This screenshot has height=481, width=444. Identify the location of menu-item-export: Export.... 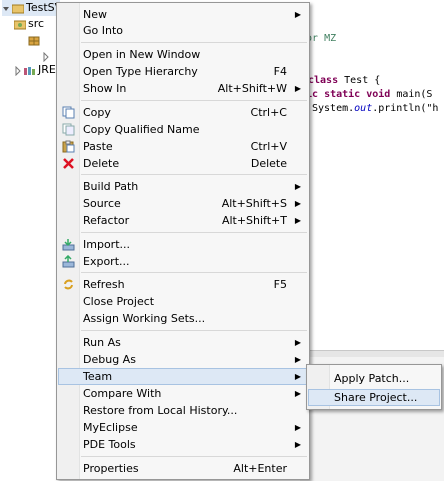
(183, 261).